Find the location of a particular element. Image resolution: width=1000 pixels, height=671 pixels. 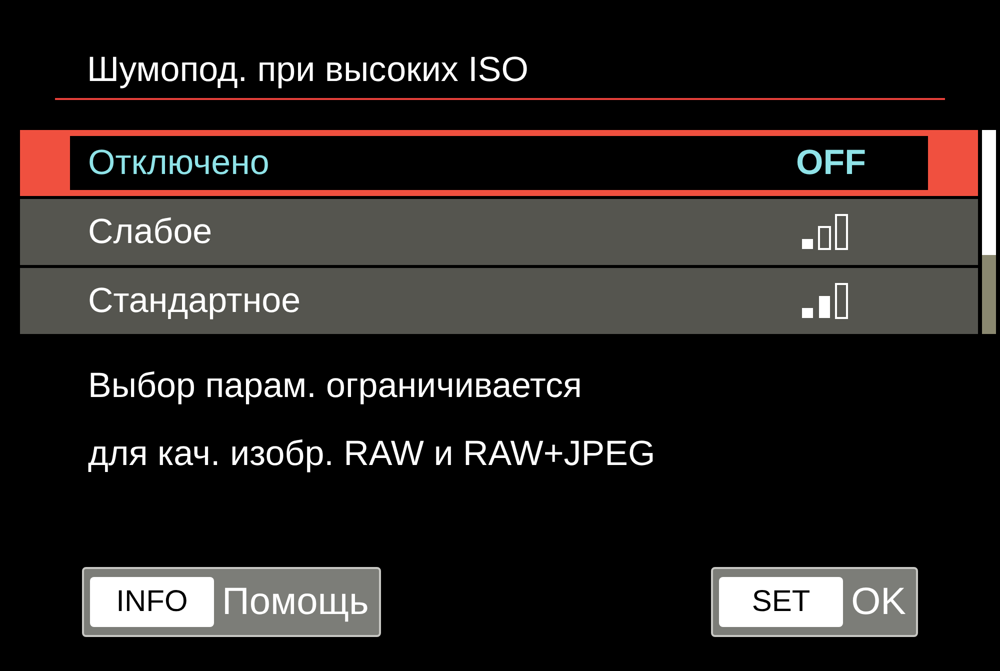

option-label: Слабое is located at coordinates (150, 231).